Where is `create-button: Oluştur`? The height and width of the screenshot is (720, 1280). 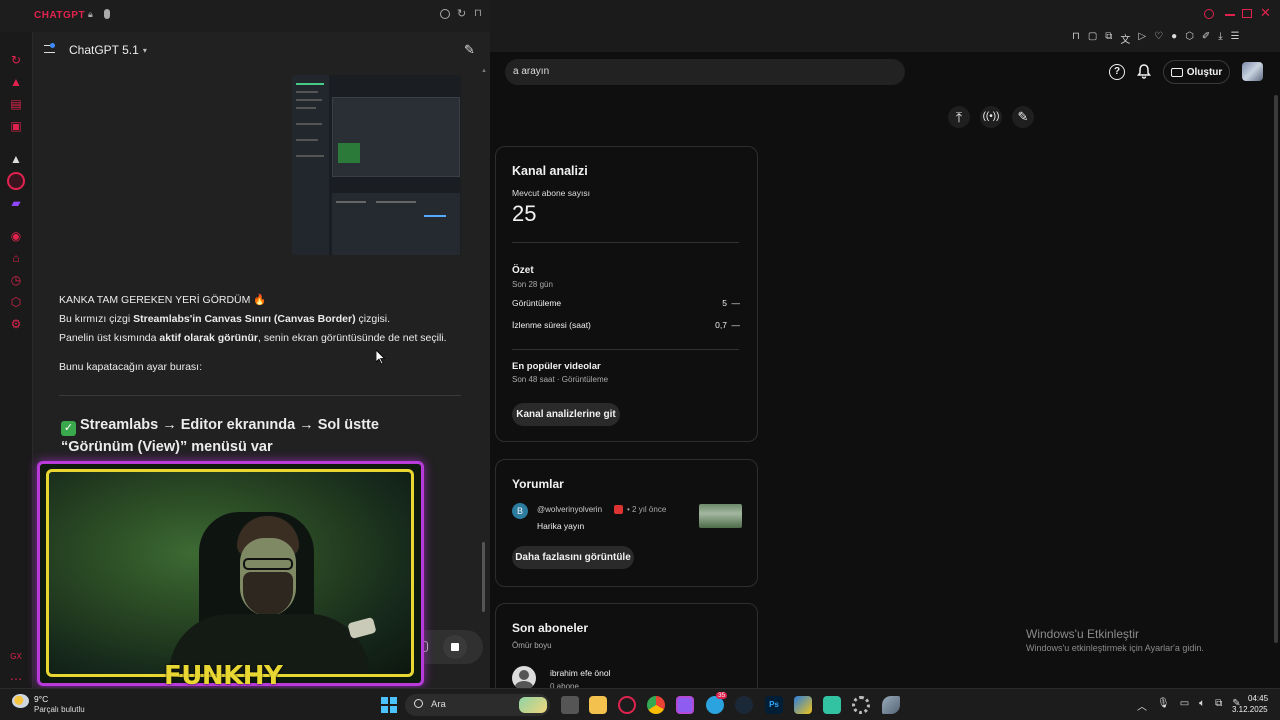
create-button: Oluştur is located at coordinates (1196, 72).